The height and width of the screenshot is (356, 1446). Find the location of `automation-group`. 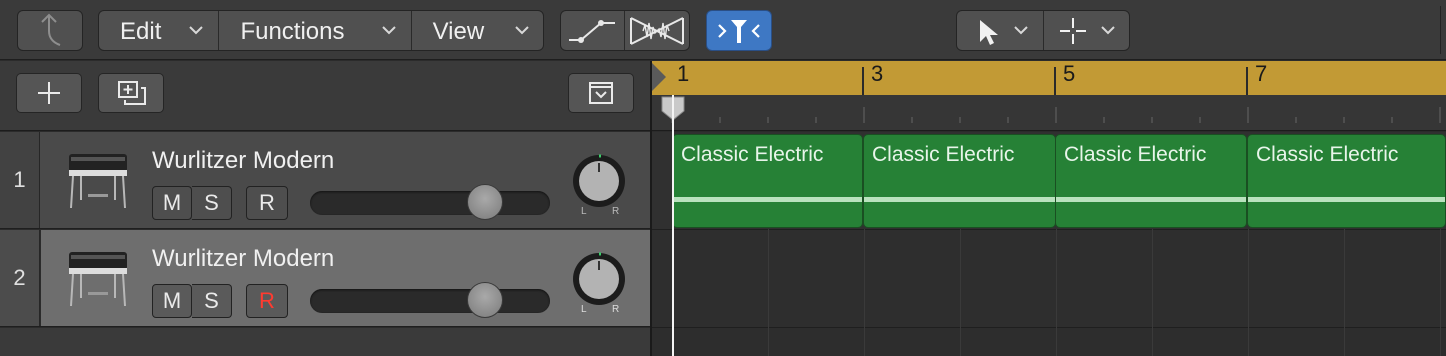

automation-group is located at coordinates (625, 30).